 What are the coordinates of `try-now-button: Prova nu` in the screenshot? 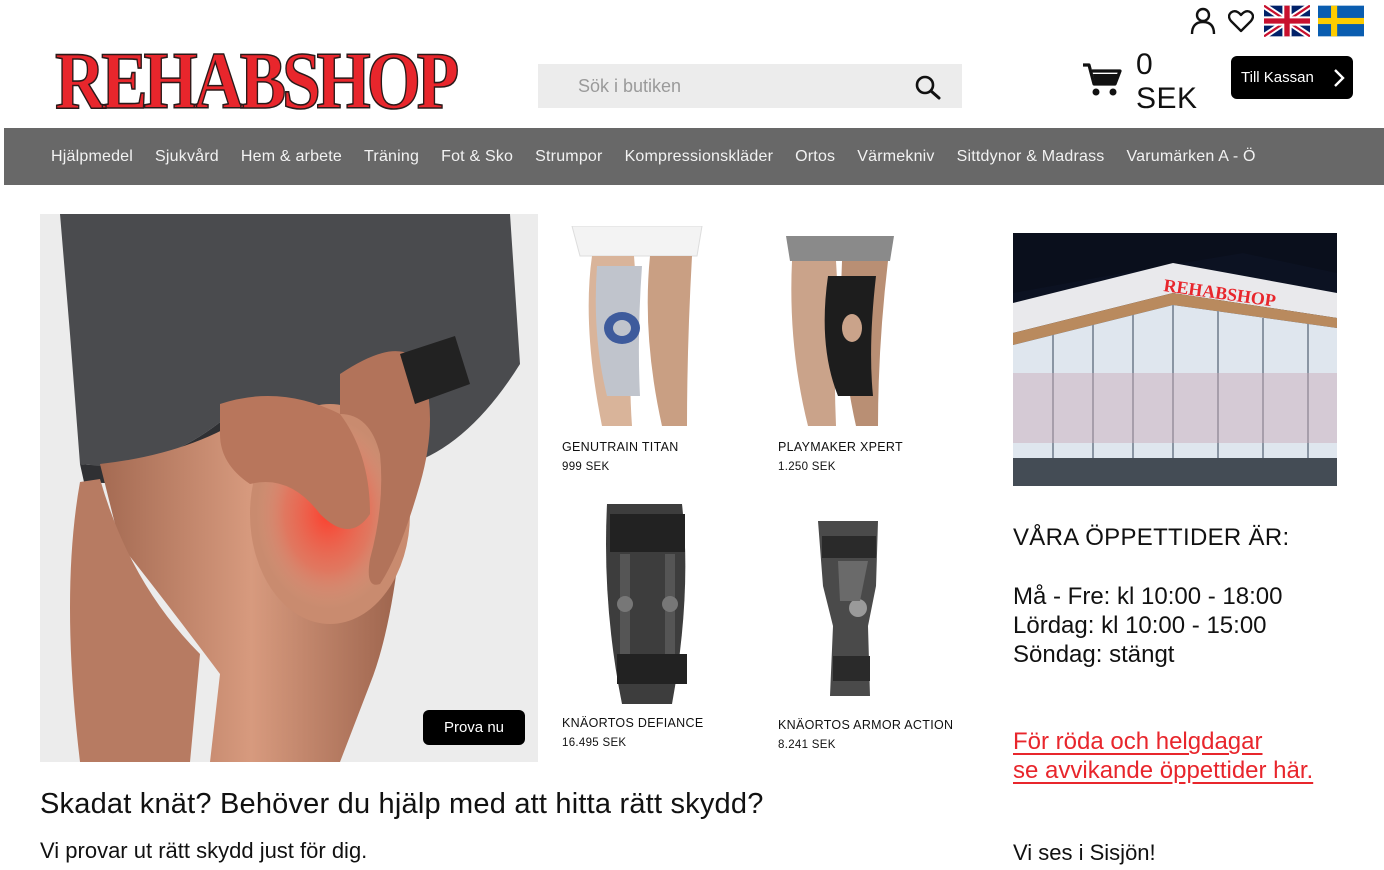 It's located at (474, 727).